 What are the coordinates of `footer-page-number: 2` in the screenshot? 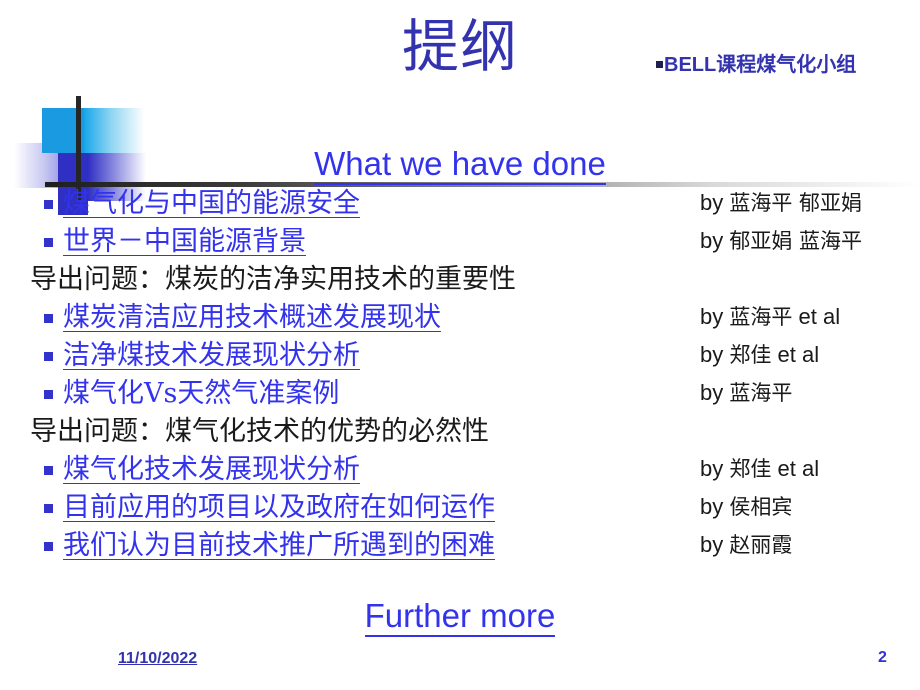 It's located at (882, 657).